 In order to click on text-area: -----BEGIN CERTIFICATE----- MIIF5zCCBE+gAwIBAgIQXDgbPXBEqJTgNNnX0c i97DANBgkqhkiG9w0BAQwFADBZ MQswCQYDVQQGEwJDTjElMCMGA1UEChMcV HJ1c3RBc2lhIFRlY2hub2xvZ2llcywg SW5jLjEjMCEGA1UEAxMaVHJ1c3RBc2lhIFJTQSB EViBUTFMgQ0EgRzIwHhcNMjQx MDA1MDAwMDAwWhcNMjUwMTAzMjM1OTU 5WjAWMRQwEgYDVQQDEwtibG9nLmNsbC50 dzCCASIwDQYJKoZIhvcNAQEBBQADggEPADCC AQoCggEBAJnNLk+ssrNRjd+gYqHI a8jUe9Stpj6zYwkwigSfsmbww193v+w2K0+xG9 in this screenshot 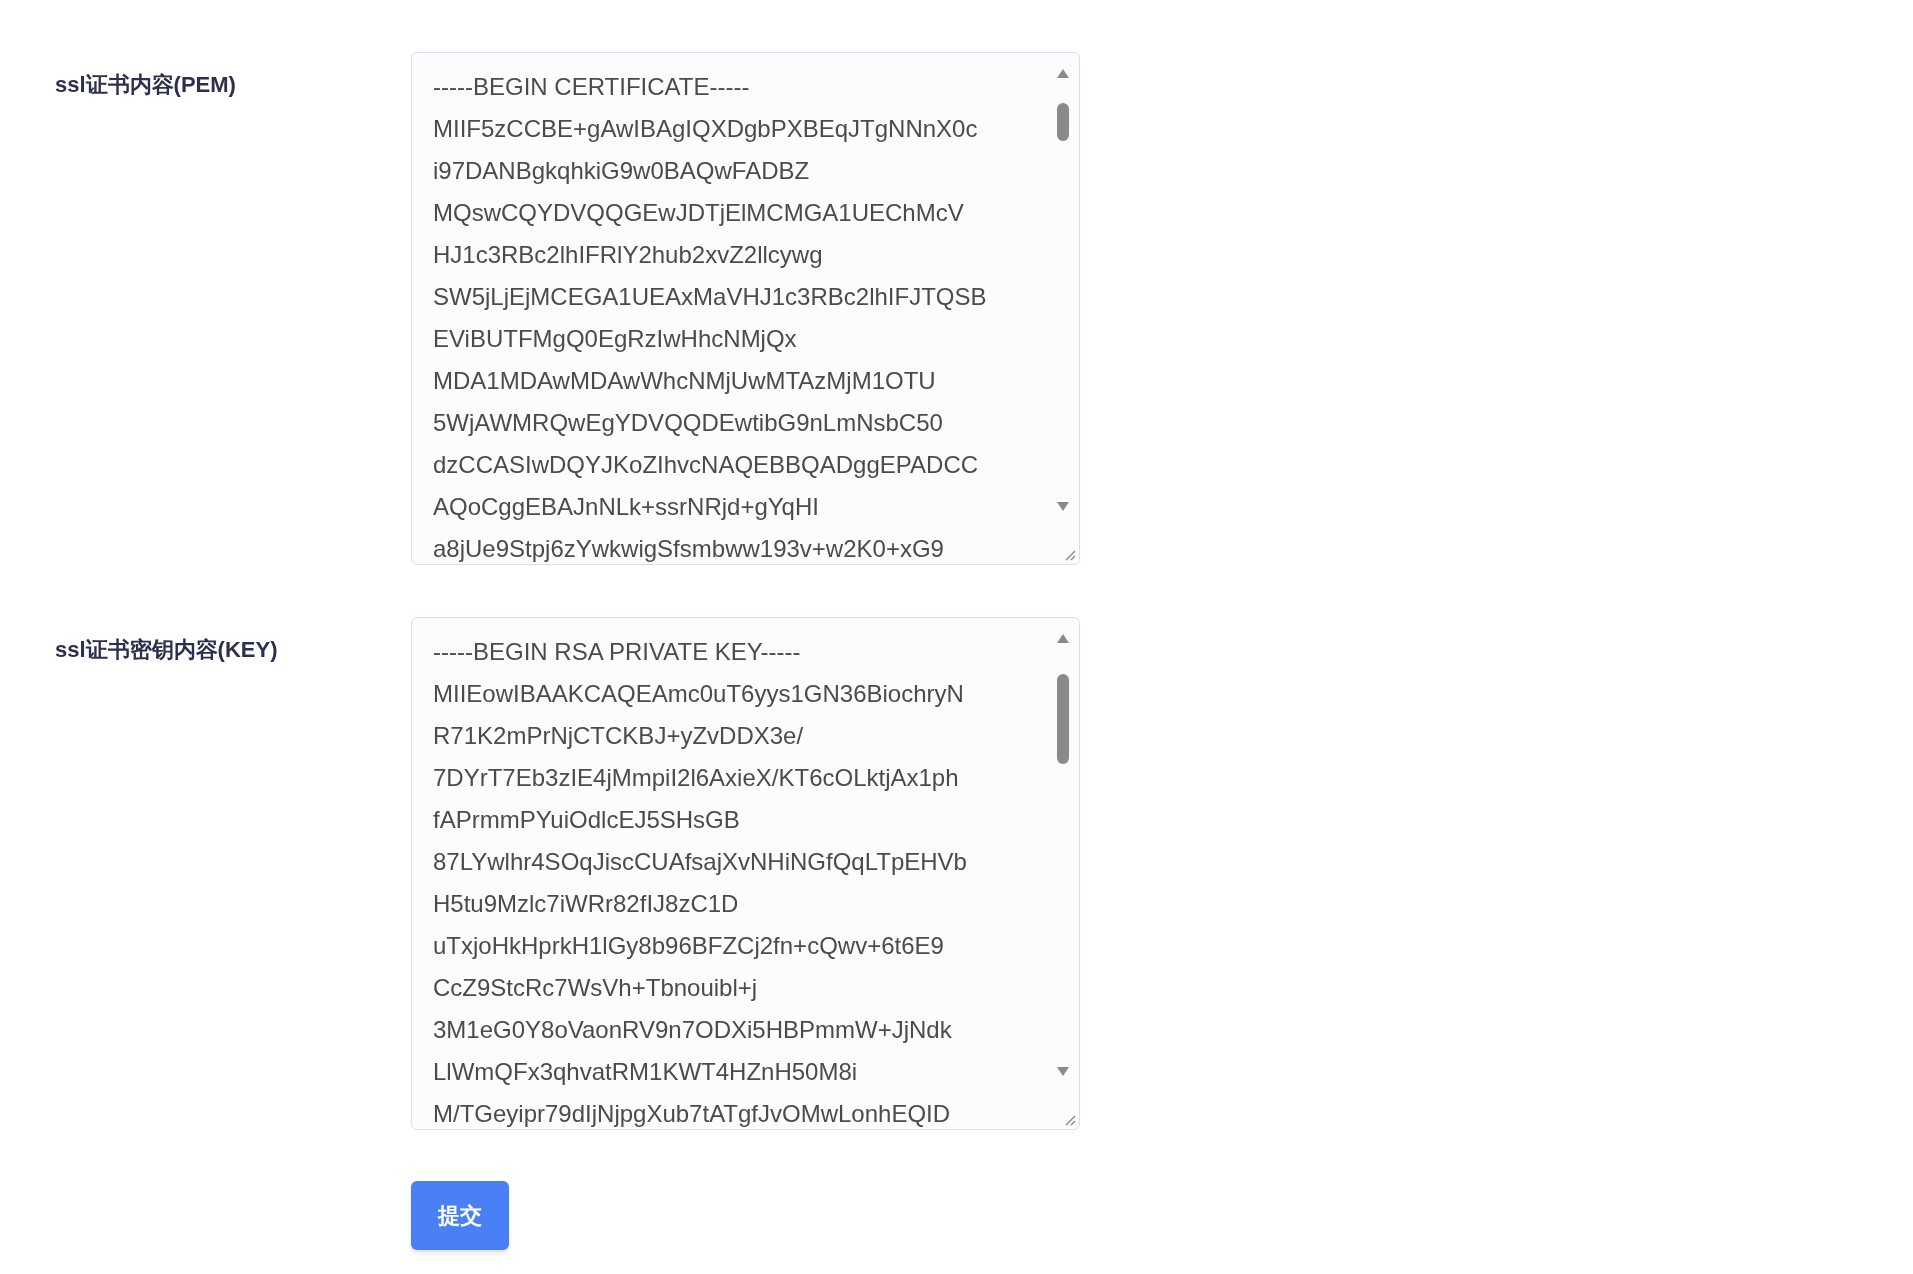, I will do `click(745, 308)`.